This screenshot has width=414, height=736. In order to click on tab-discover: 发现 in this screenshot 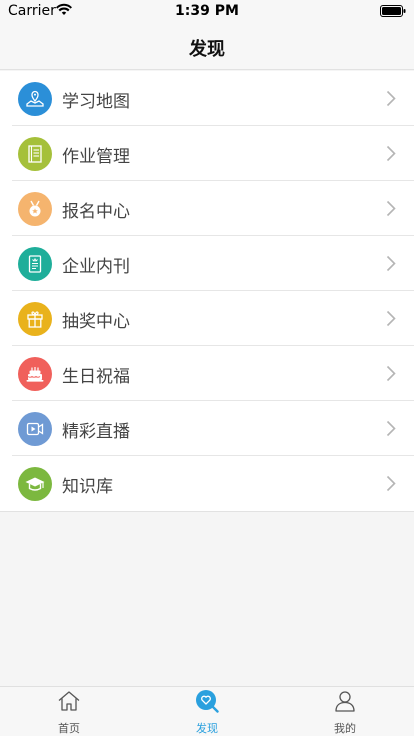, I will do `click(207, 711)`.